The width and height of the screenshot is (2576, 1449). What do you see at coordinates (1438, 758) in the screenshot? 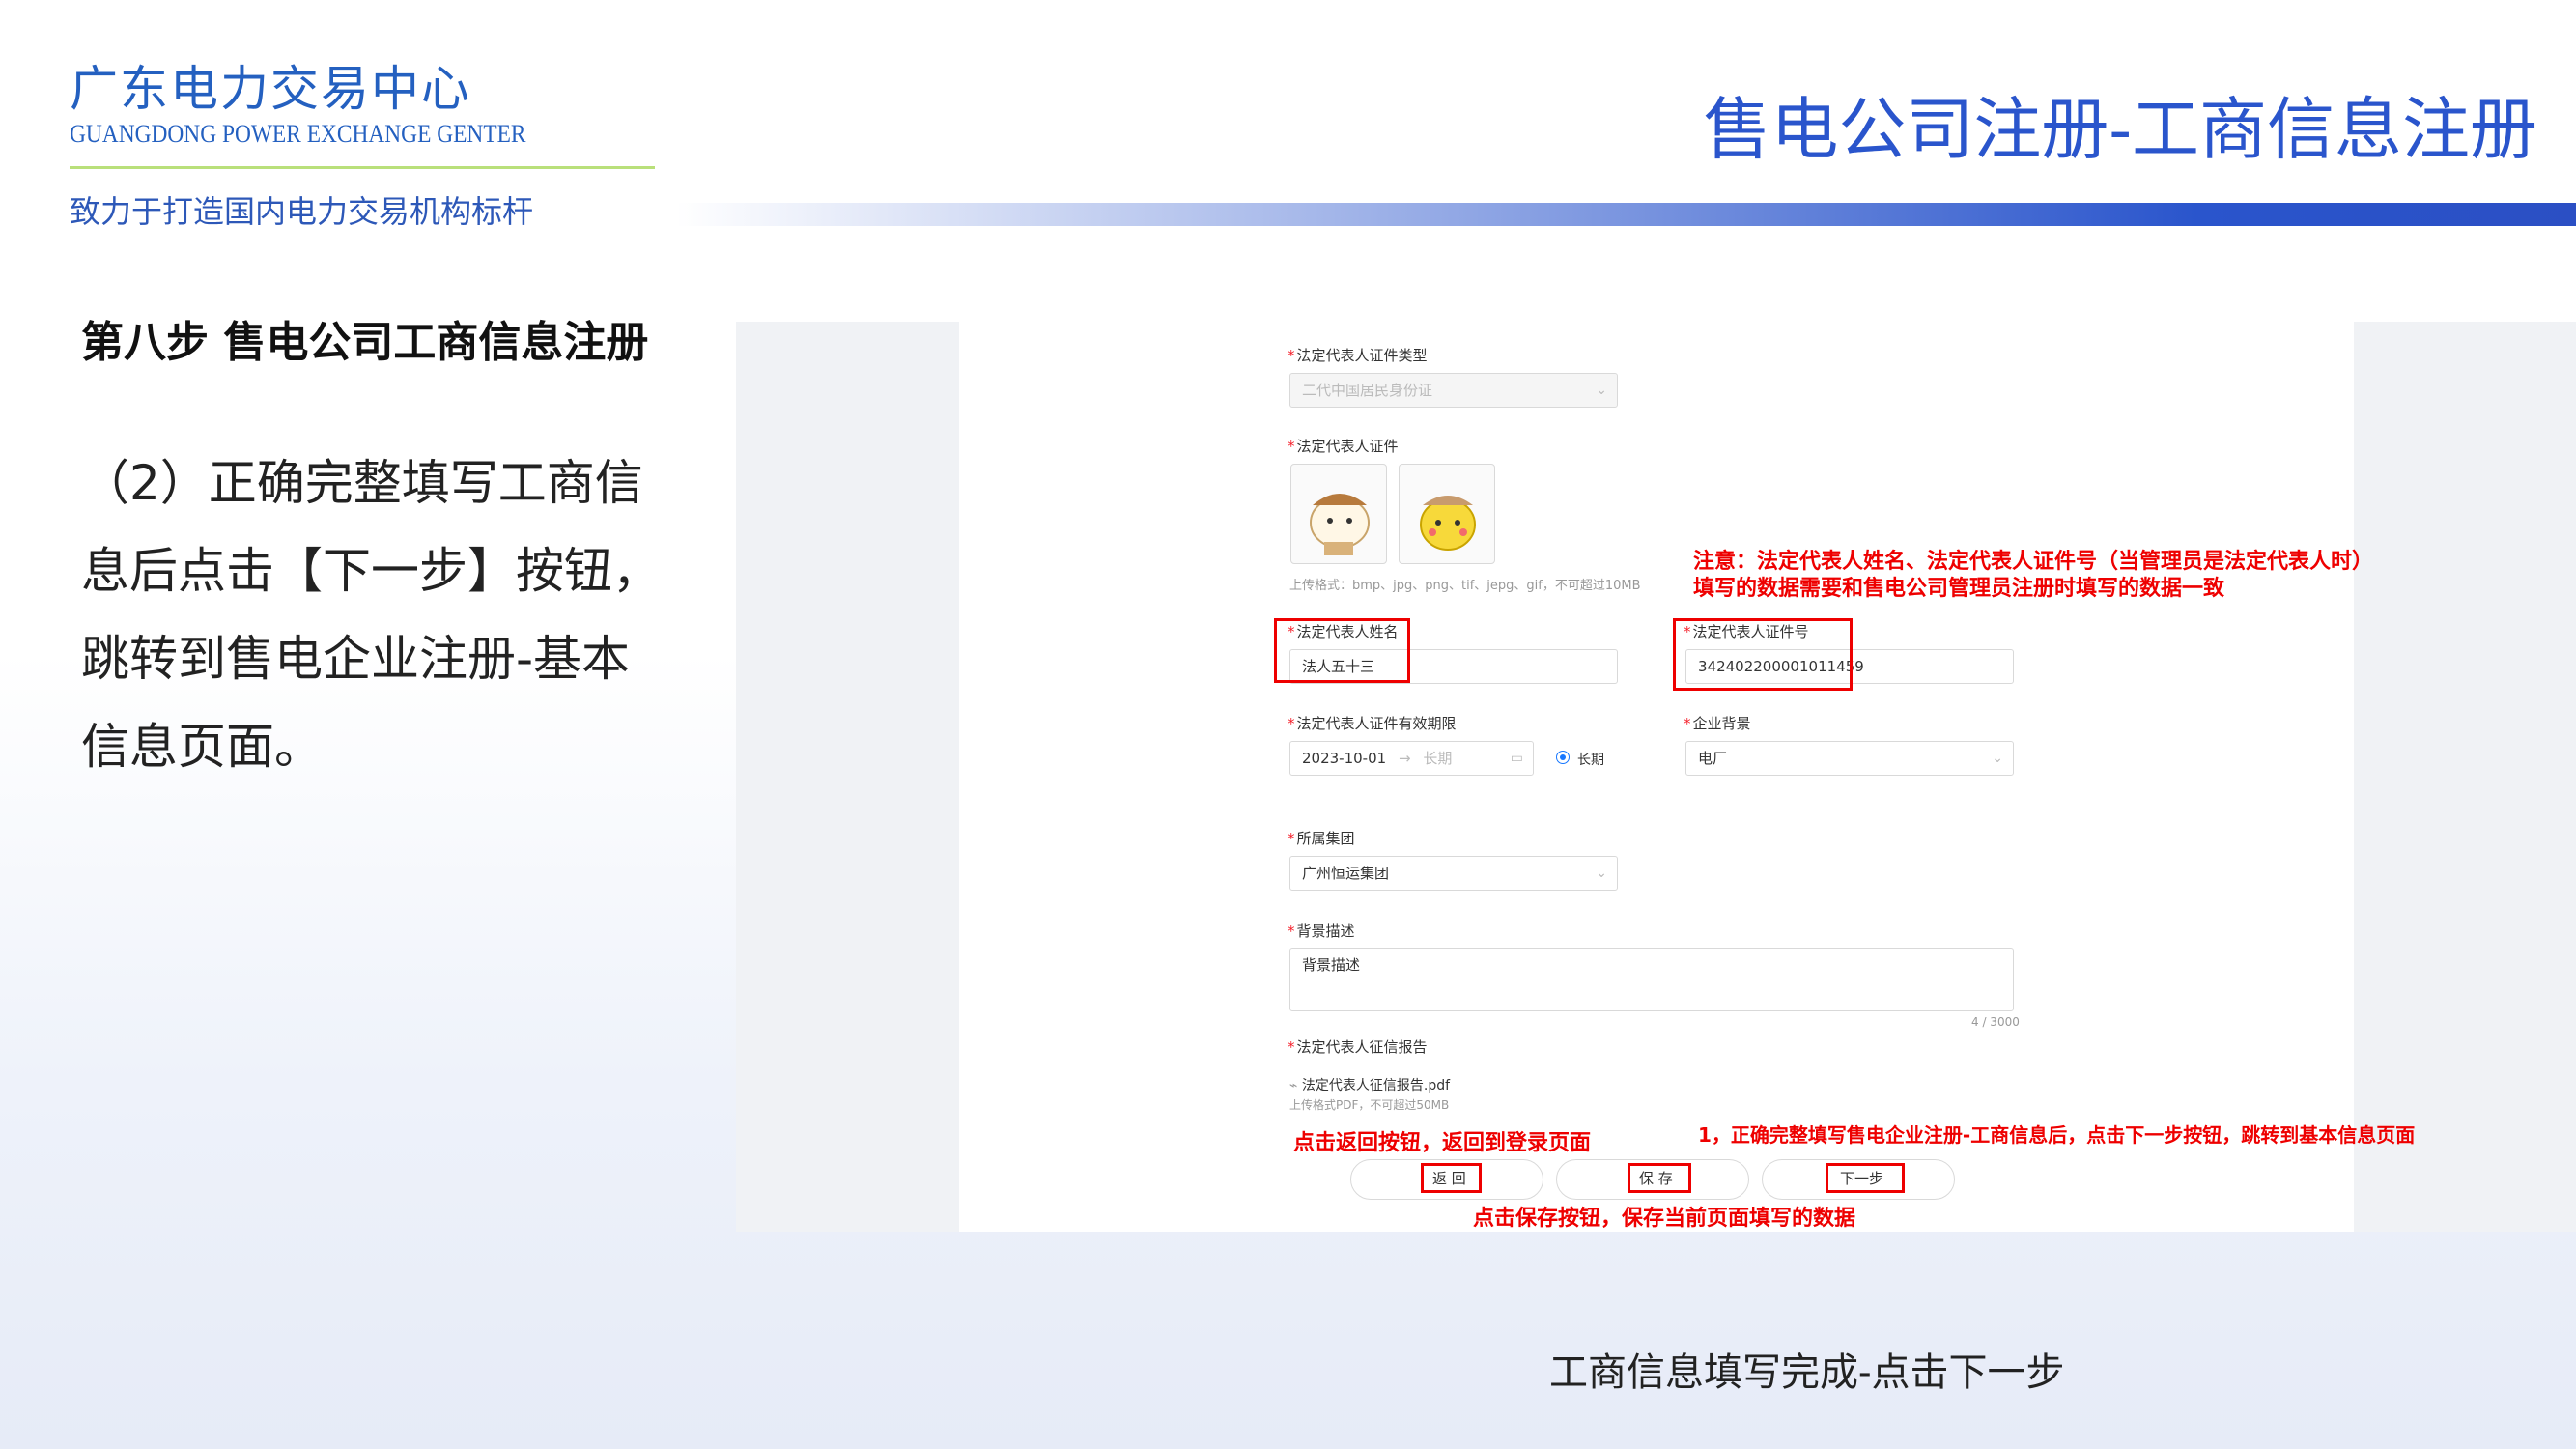
I see `validity-end: 长期` at bounding box center [1438, 758].